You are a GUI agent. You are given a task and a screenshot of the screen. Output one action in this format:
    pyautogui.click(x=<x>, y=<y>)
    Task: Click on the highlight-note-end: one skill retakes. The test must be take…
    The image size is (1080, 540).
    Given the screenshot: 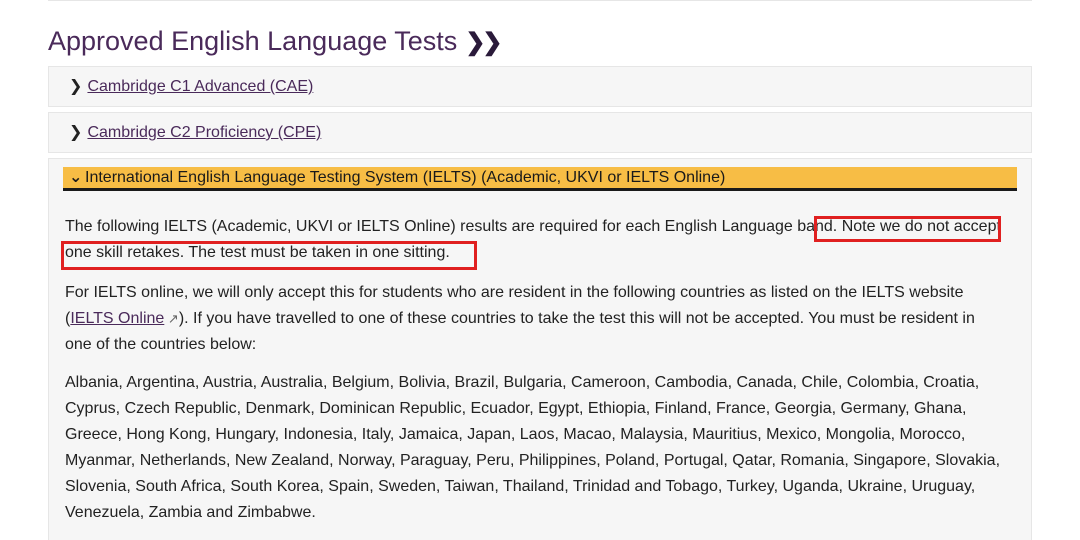 What is the action you would take?
    pyautogui.click(x=257, y=252)
    